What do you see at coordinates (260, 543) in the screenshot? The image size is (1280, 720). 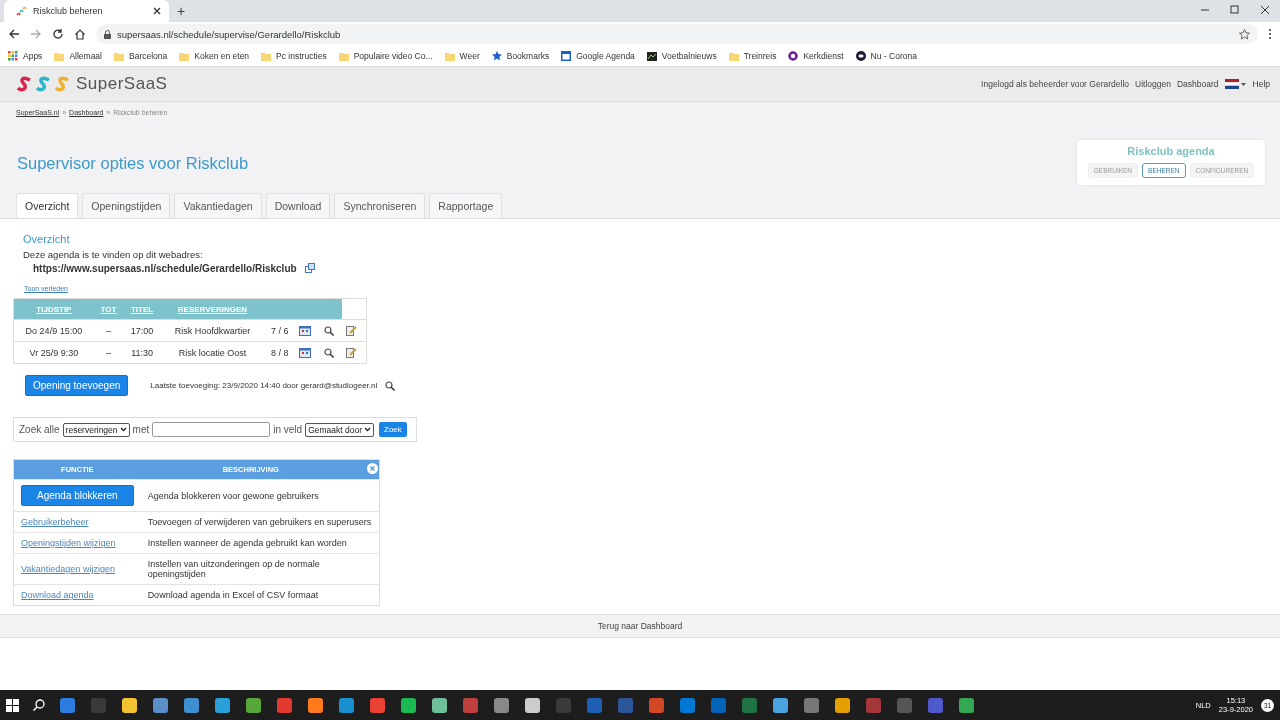 I see `function-description: Instellen wanneer de agenda gebruikt kan worden` at bounding box center [260, 543].